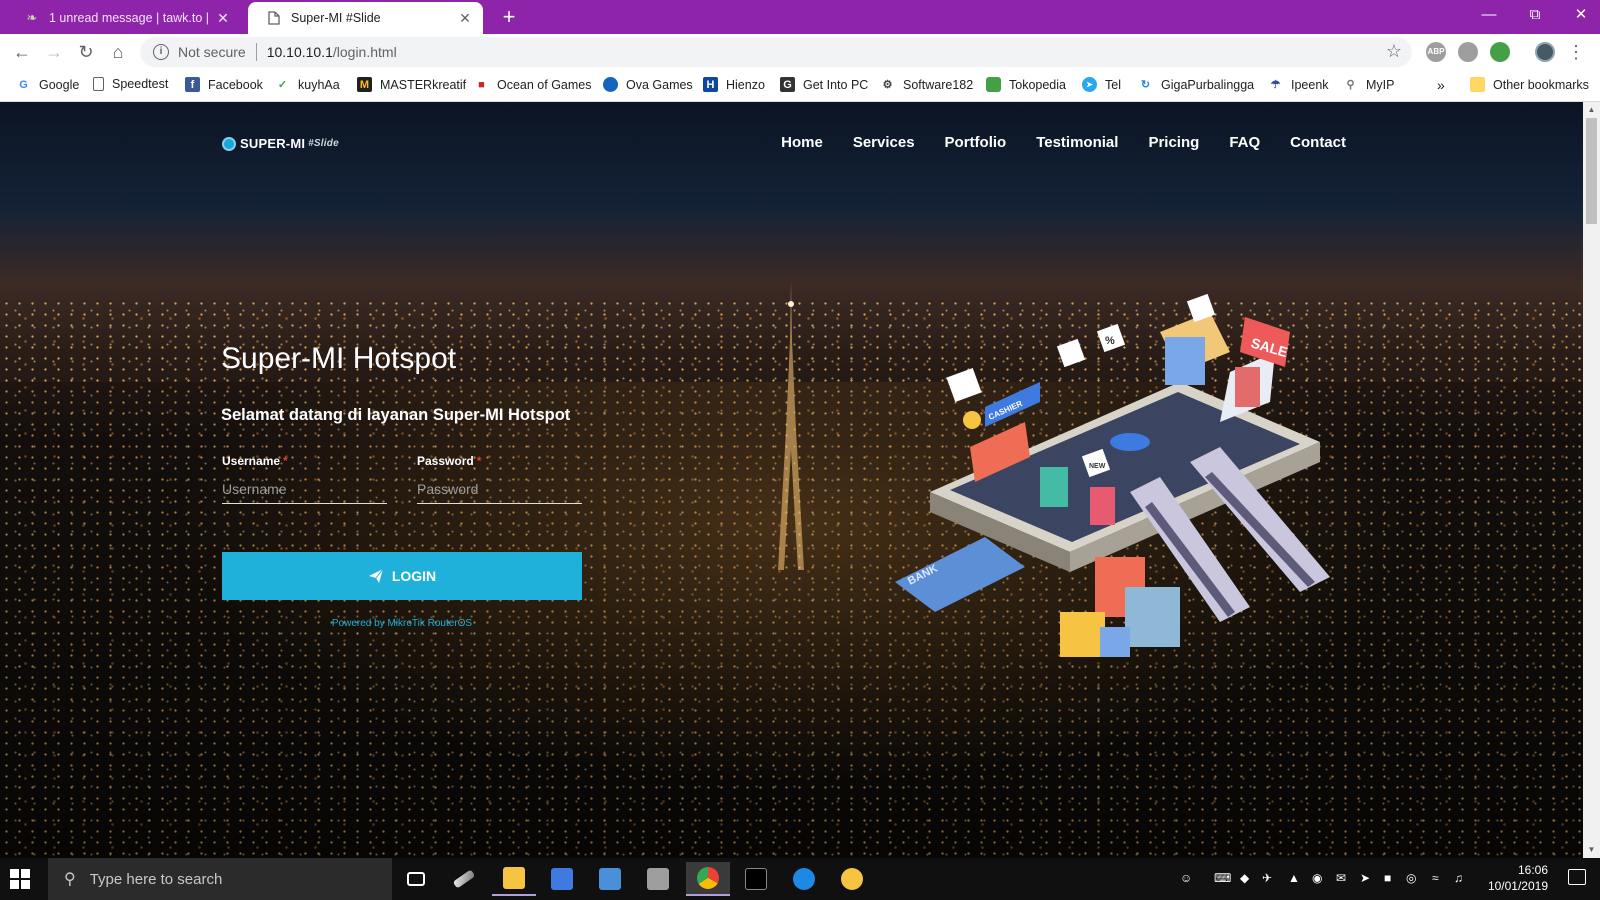  Describe the element at coordinates (280, 143) in the screenshot. I see `site-logo: SUPER-MI #Slide` at that location.